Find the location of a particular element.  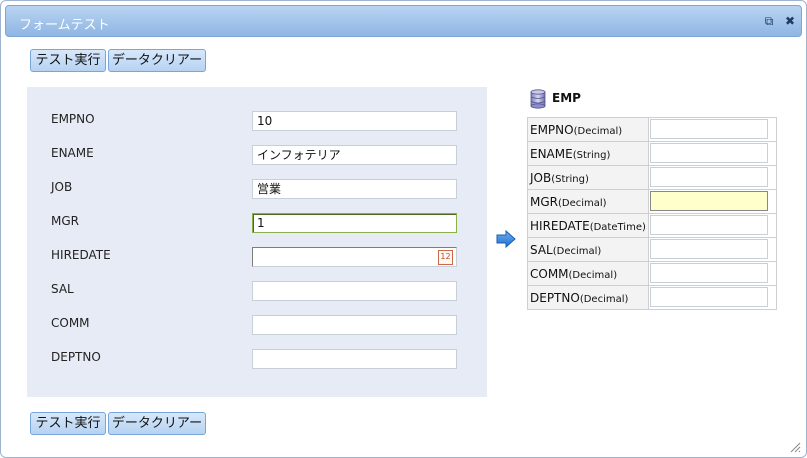

table-row: COMM(Decimal) is located at coordinates (652, 273).